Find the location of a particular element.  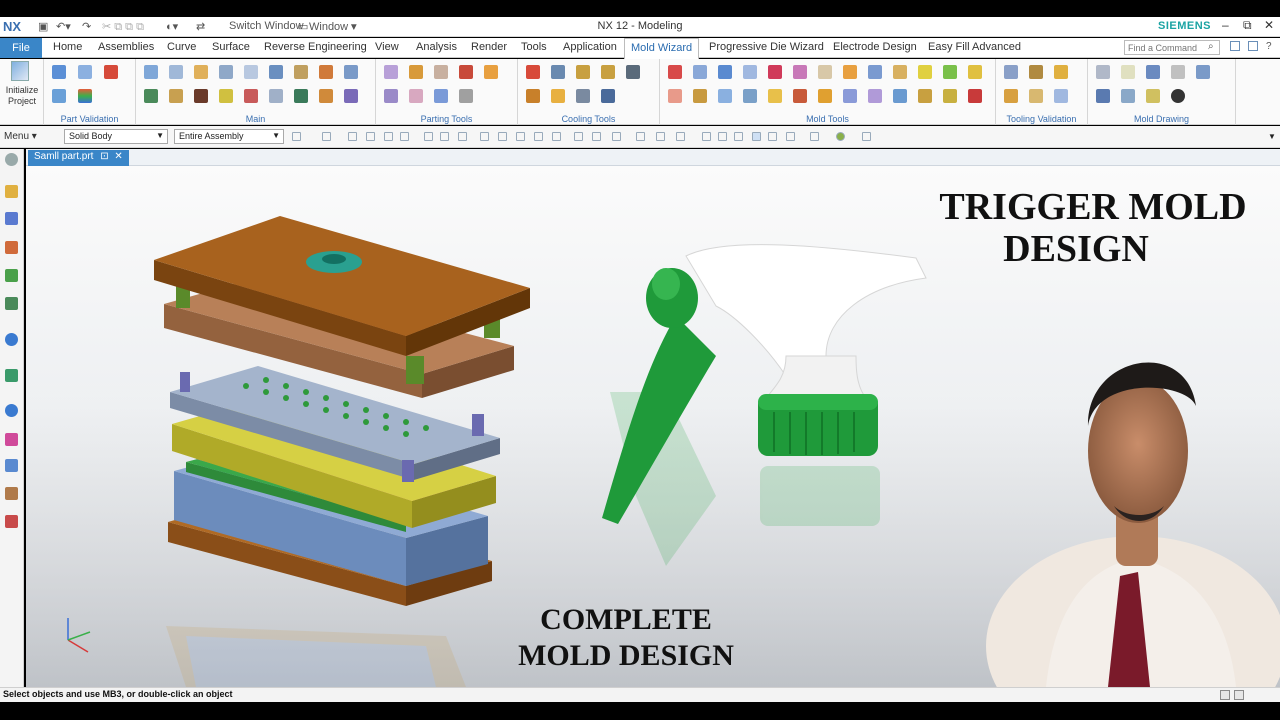

web-browser-icon is located at coordinates (11, 339).